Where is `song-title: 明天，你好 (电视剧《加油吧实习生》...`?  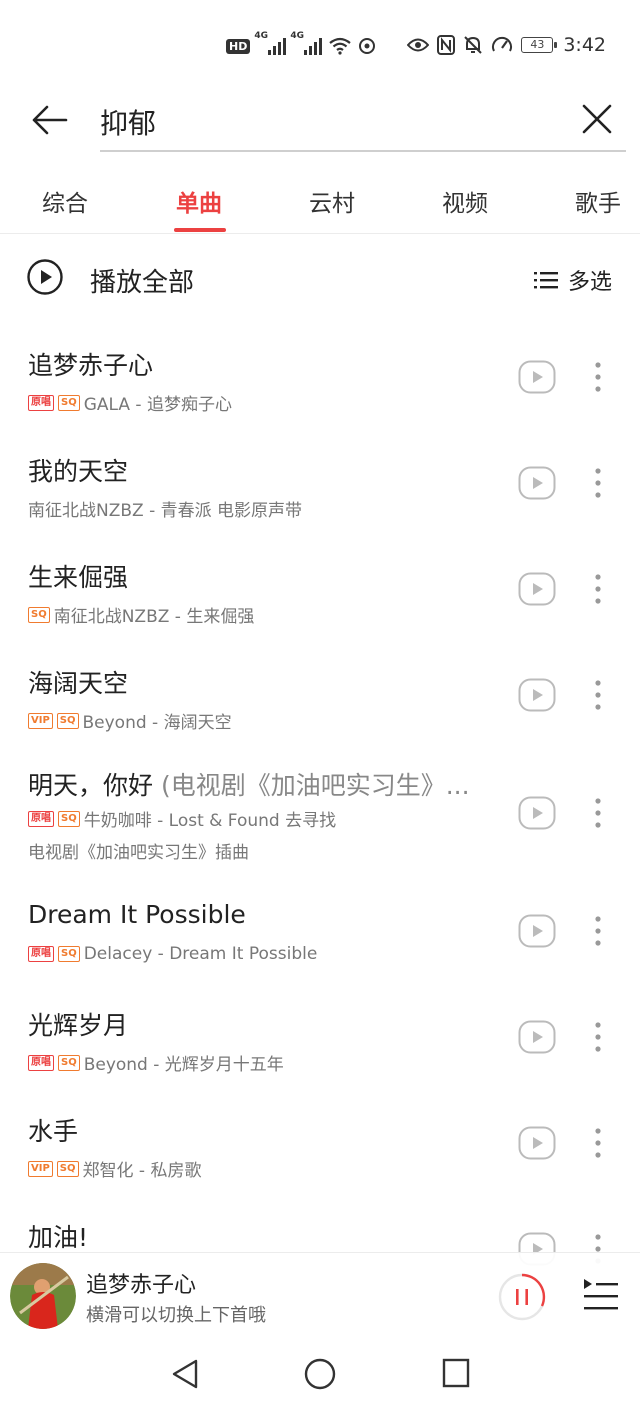 song-title: 明天，你好 (电视剧《加油吧实习生》... is located at coordinates (249, 784).